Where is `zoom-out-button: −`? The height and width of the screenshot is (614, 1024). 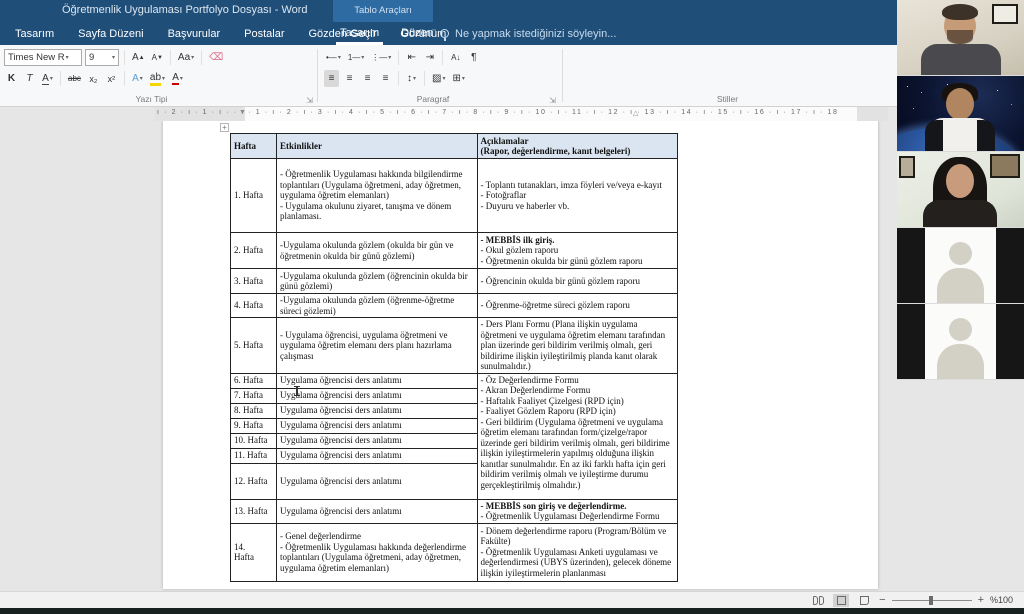
zoom-out-button: − is located at coordinates (882, 600).